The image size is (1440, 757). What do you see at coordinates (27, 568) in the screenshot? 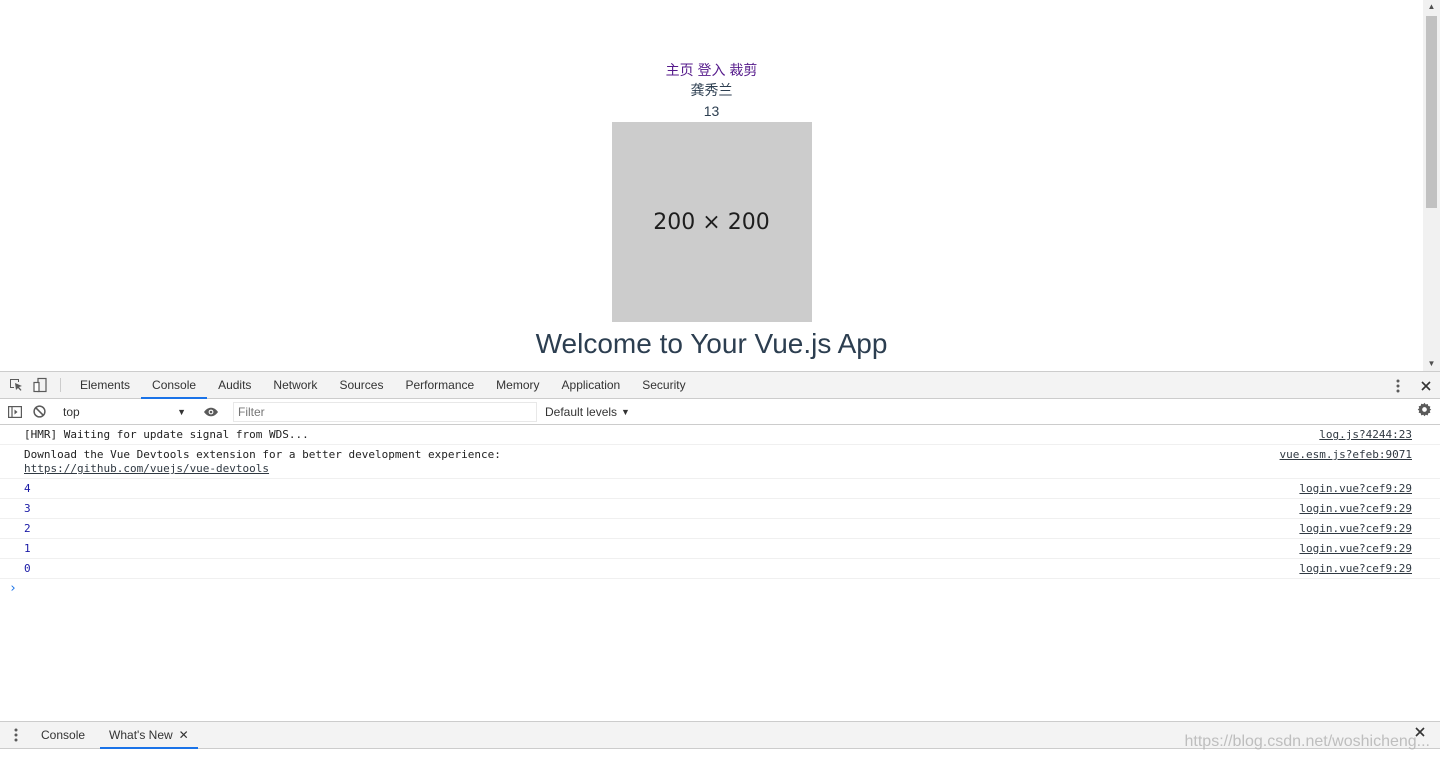
I see `console-message-text: 0` at bounding box center [27, 568].